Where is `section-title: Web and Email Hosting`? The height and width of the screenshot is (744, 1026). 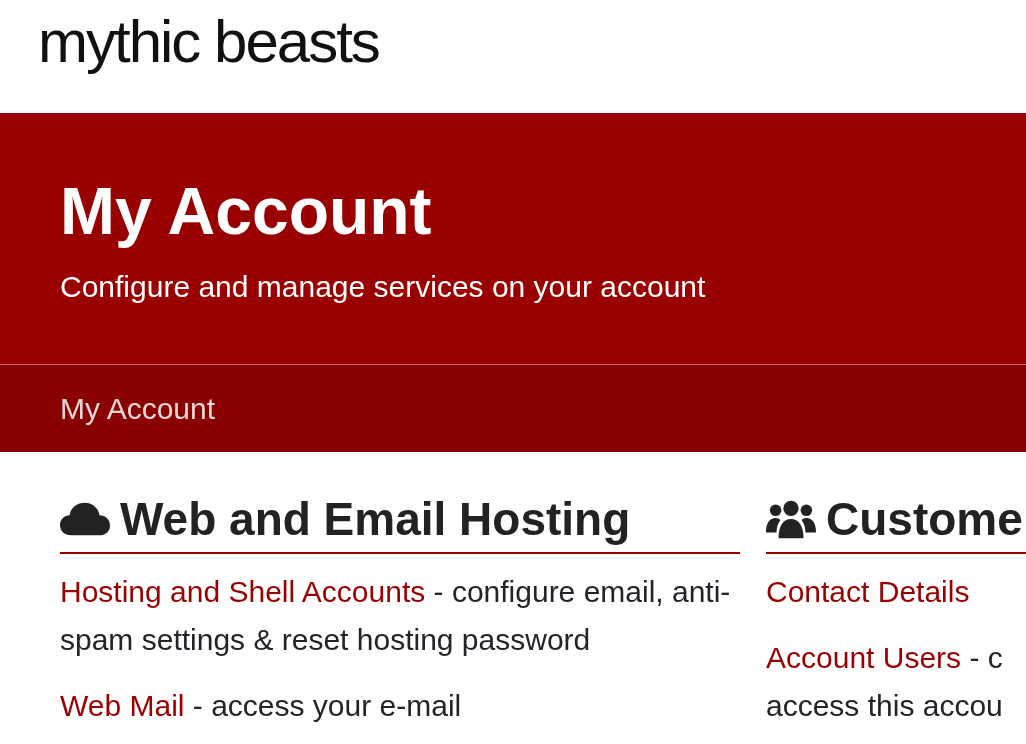
section-title: Web and Email Hosting is located at coordinates (375, 519).